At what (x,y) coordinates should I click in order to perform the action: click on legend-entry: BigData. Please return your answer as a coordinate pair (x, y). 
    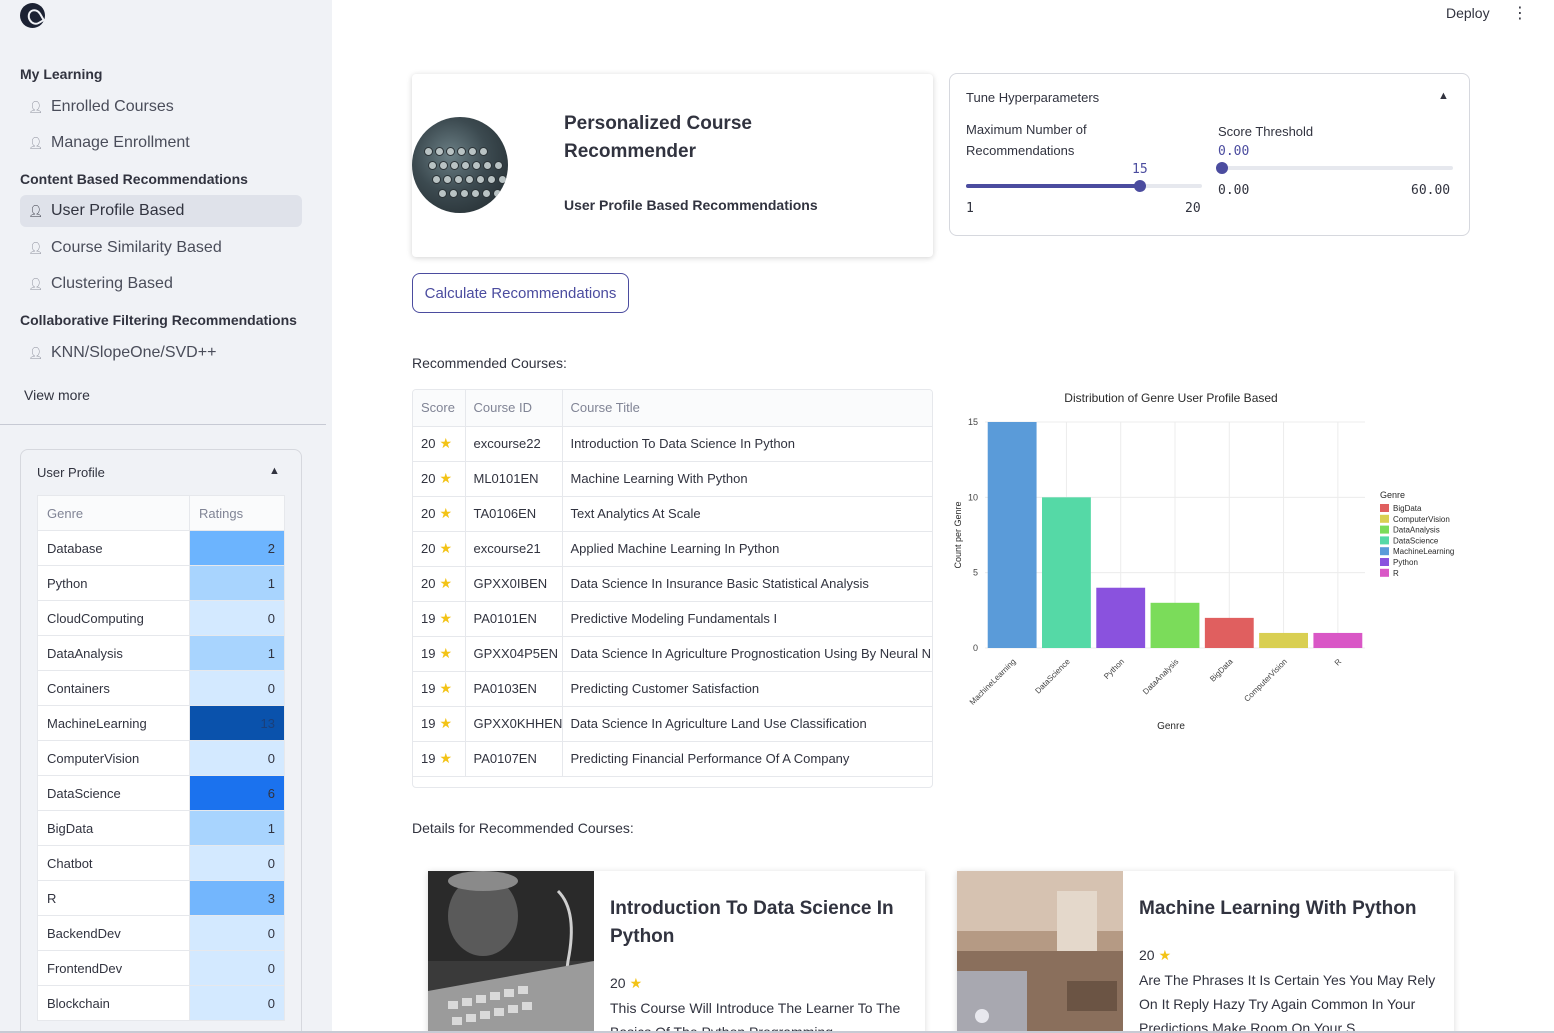
    Looking at the image, I should click on (1407, 508).